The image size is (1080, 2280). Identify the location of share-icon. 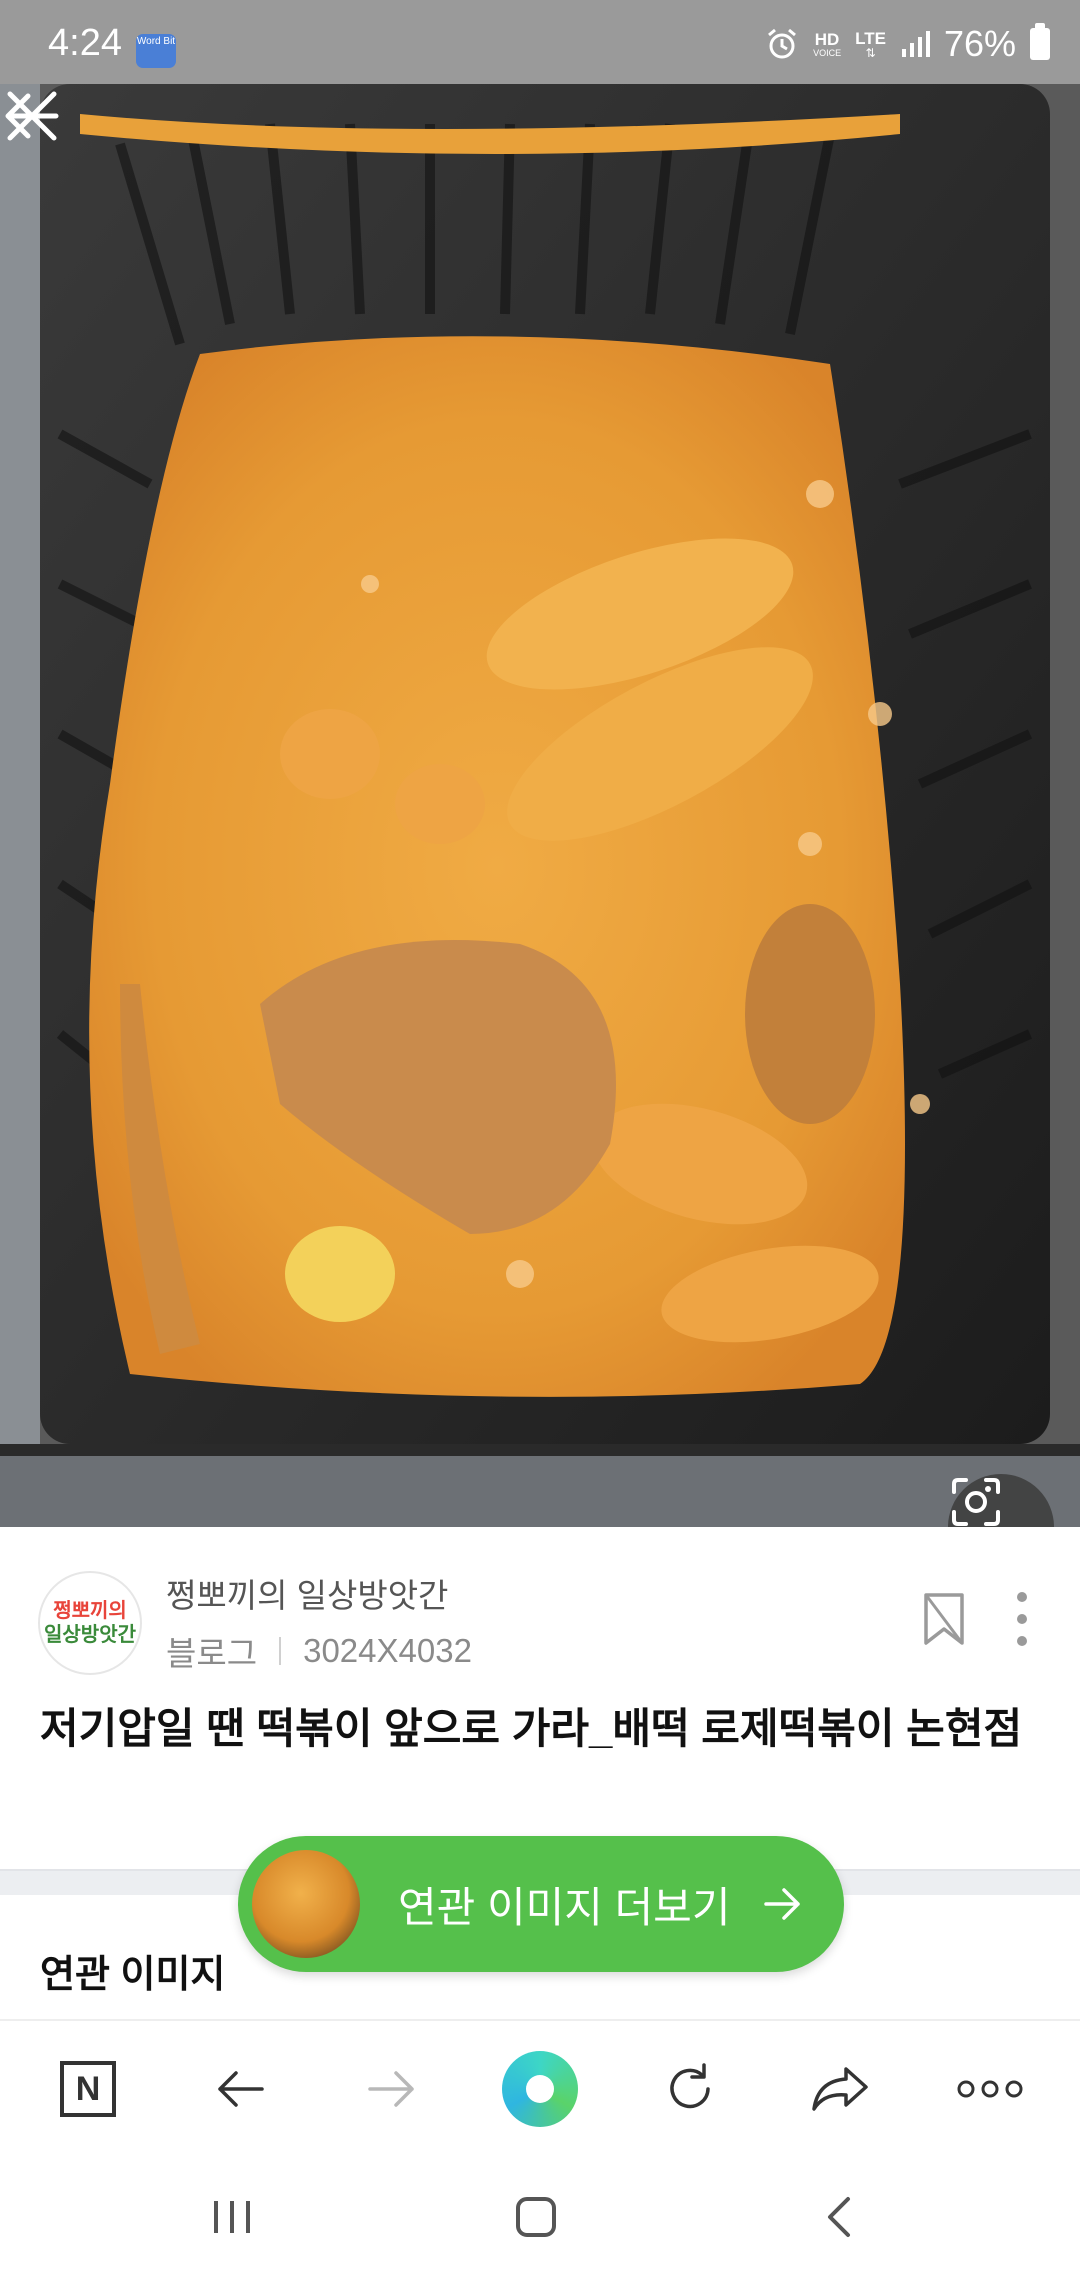
(840, 2089).